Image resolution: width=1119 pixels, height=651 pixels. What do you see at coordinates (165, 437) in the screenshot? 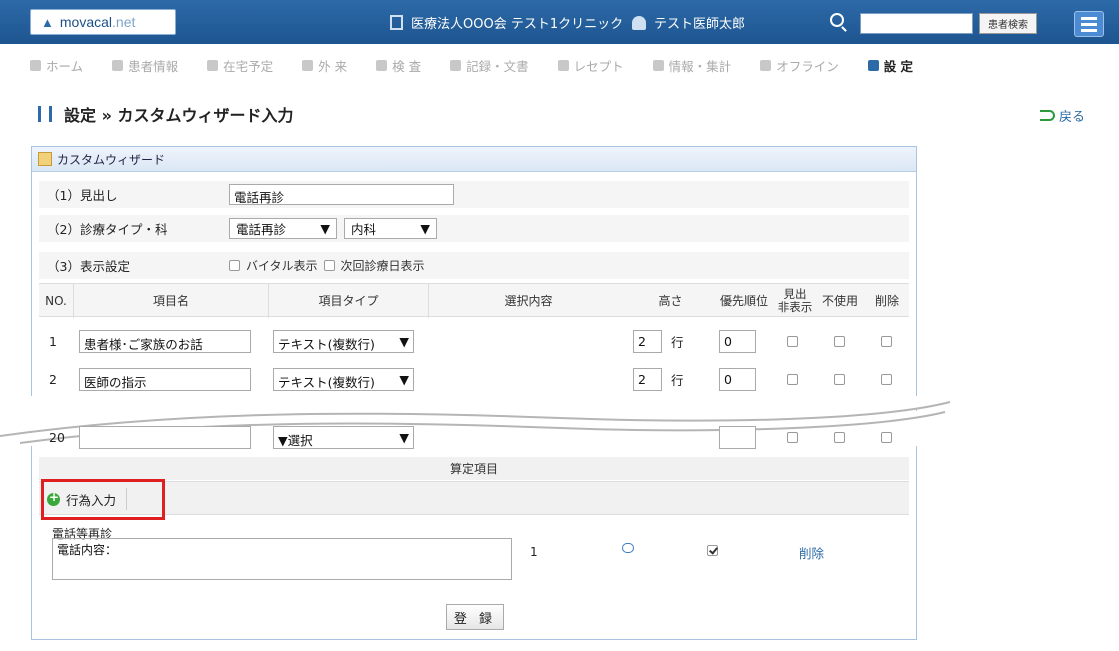
I see `item-name-input` at bounding box center [165, 437].